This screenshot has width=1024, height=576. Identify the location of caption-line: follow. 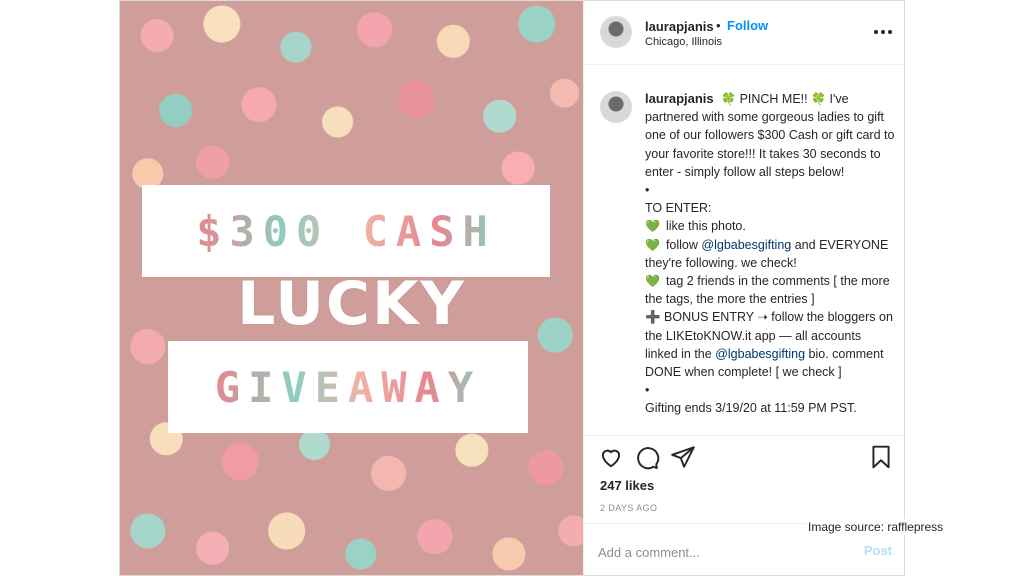
(681, 244).